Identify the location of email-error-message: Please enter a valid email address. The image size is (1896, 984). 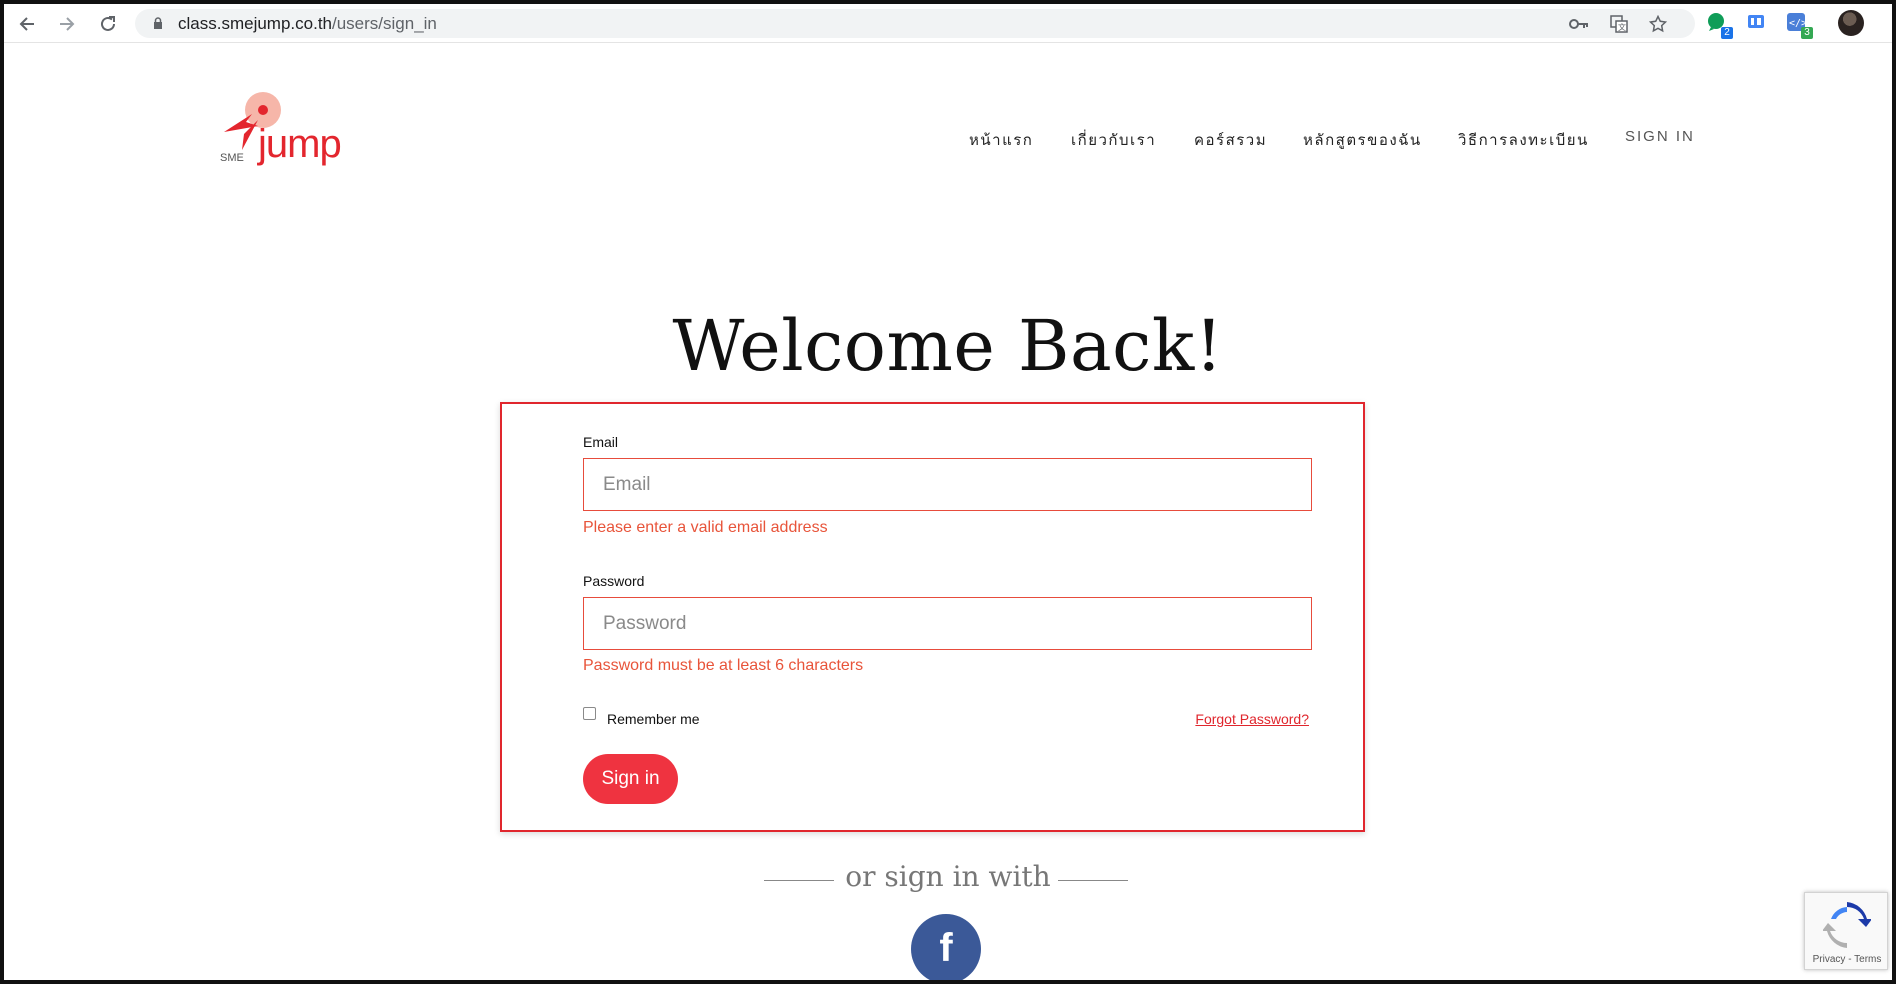
(705, 527).